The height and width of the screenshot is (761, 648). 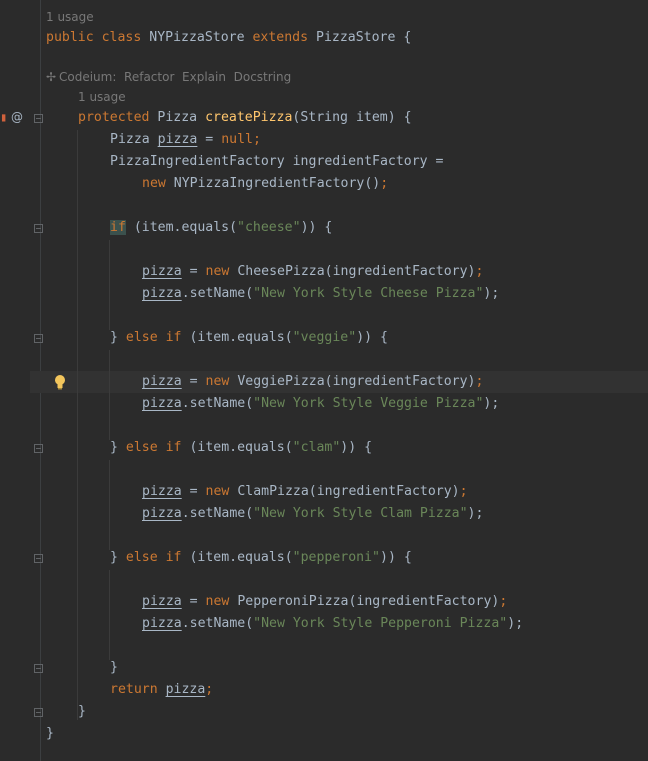 What do you see at coordinates (356, 271) in the screenshot?
I see `constructor-call: CheesePizza(ingredientFactory)` at bounding box center [356, 271].